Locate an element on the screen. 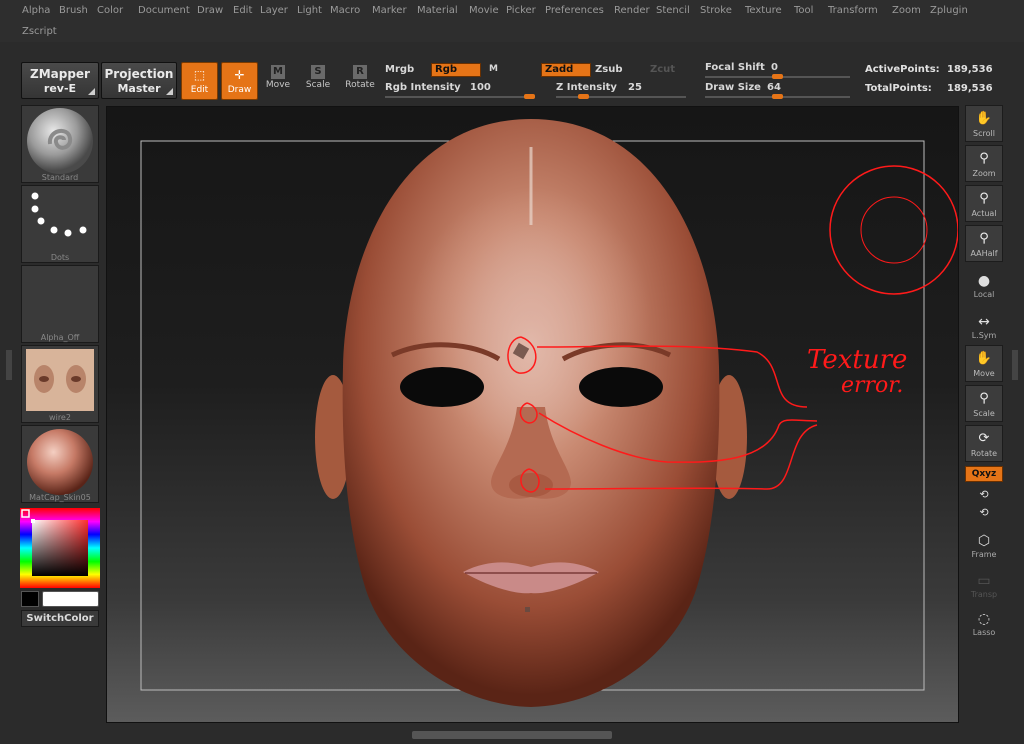 This screenshot has height=744, width=1024. total-points-label: TotalPoints: is located at coordinates (898, 88).